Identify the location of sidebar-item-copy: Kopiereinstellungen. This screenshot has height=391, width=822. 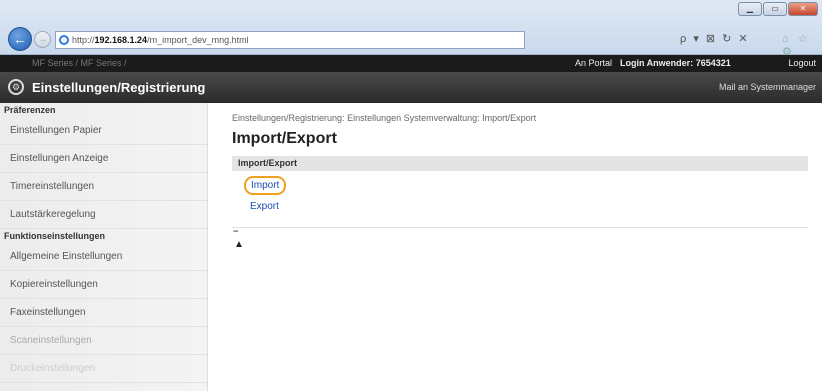
(103, 285).